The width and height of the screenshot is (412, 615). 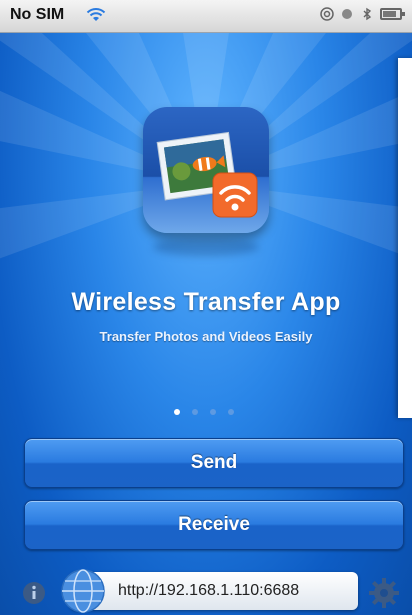 I want to click on info-icon, so click(x=34, y=593).